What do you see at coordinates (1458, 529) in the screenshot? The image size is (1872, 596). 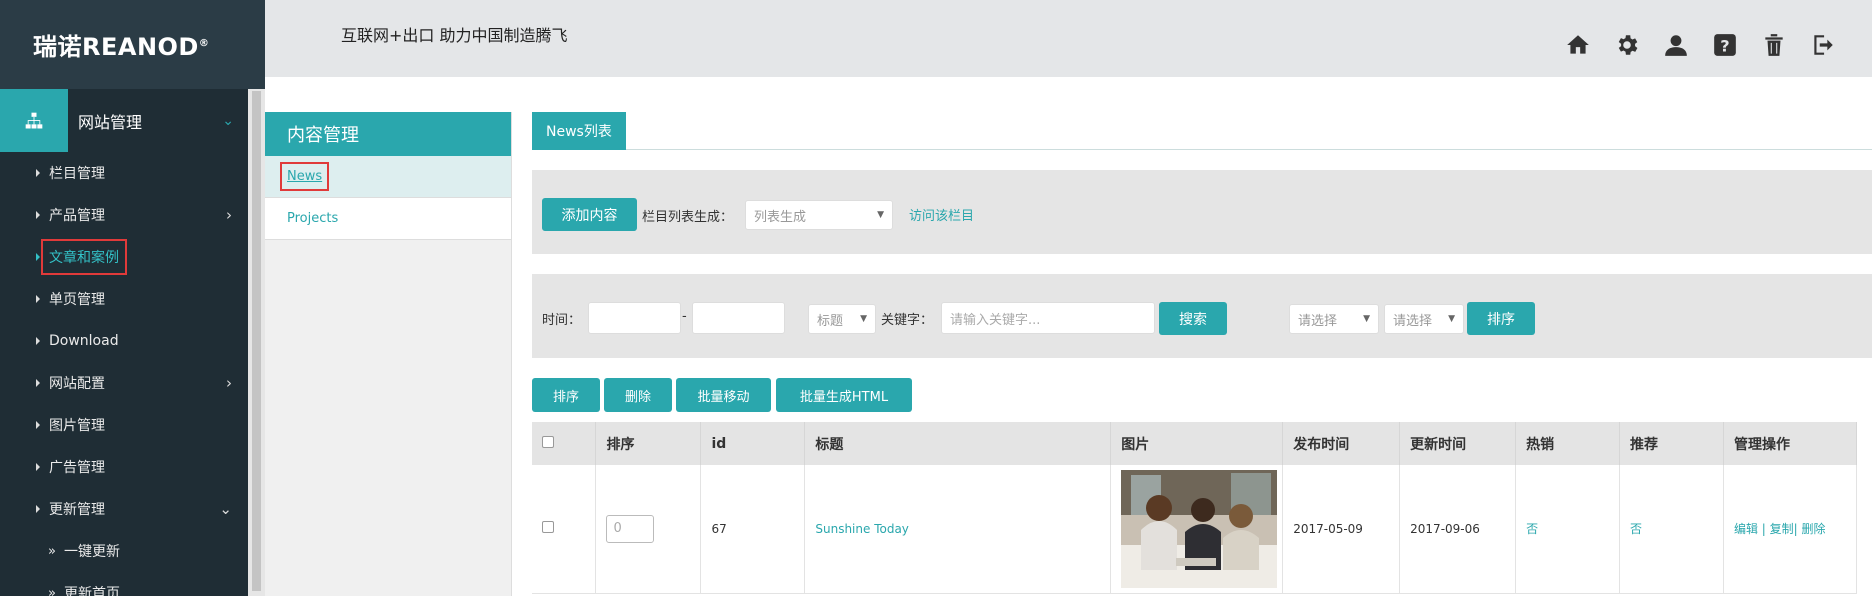 I see `row-updated: 2017-09-06` at bounding box center [1458, 529].